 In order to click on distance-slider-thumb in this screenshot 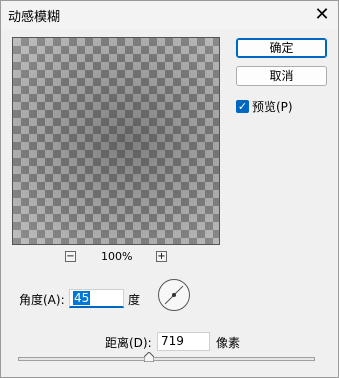, I will do `click(148, 357)`.